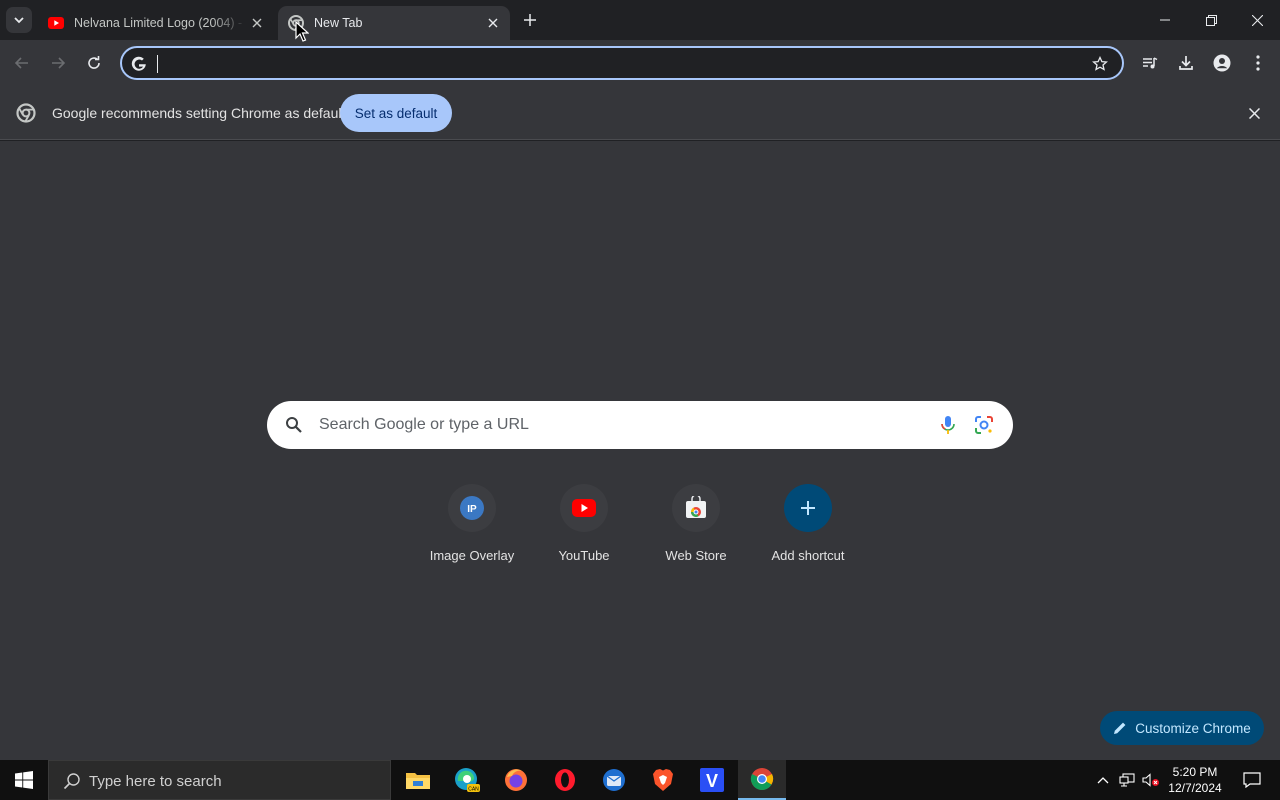  I want to click on profile-button, so click(1222, 63).